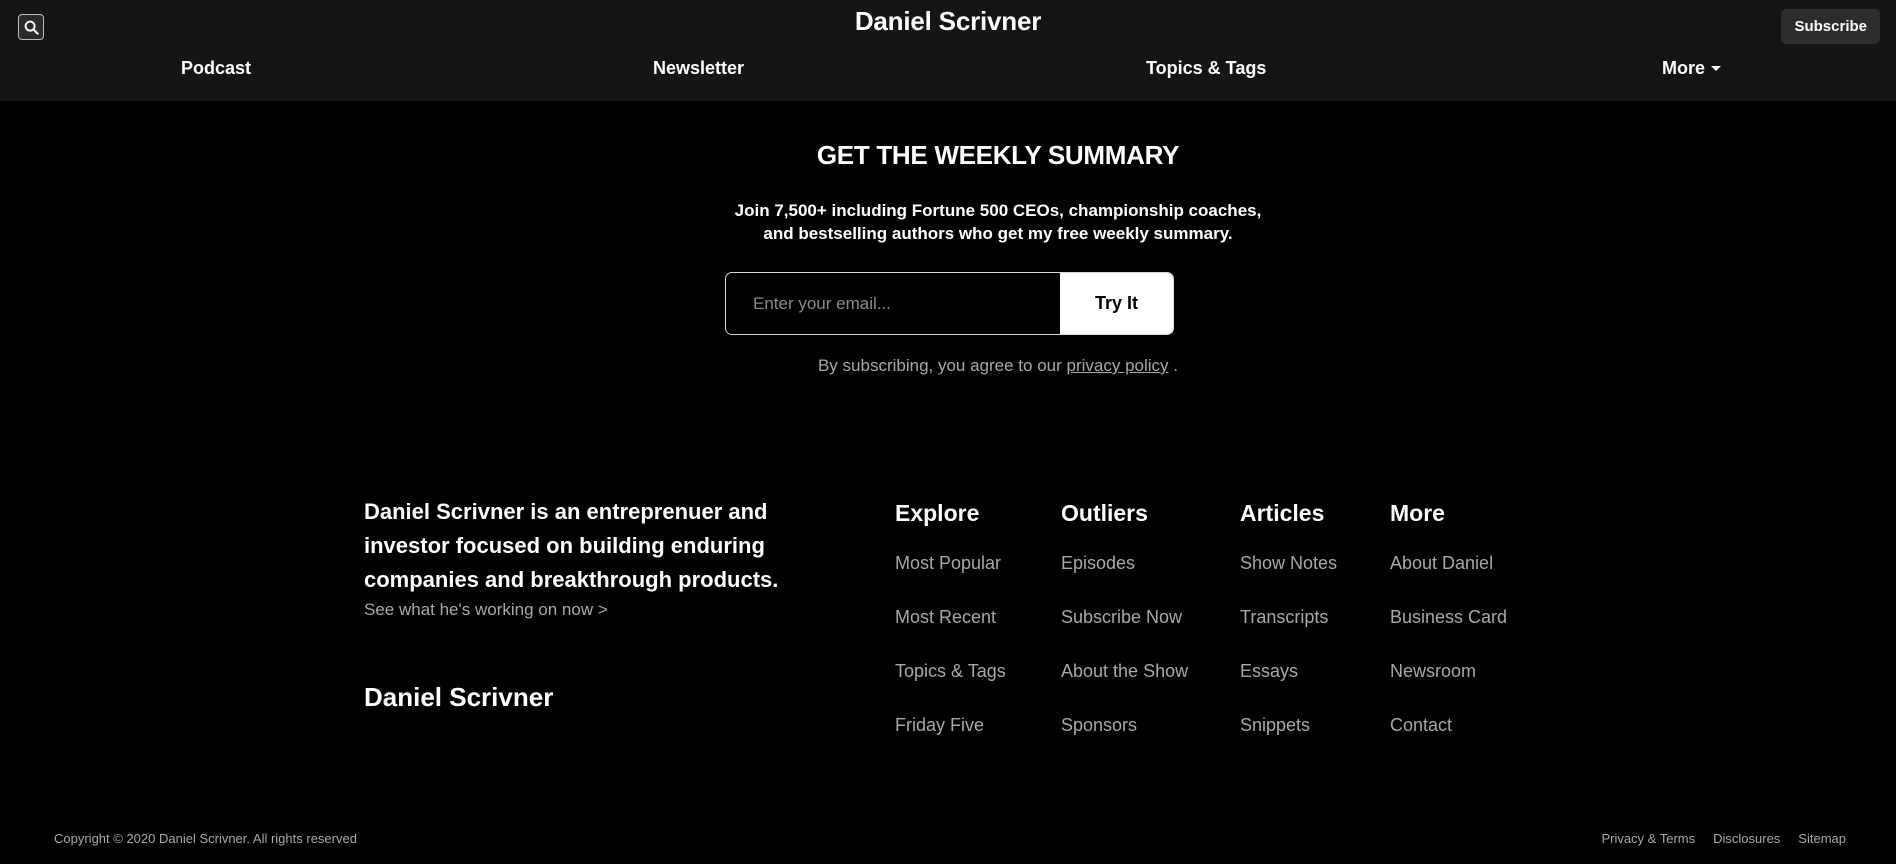  Describe the element at coordinates (1118, 365) in the screenshot. I see `privacy-policy-link: privacy policy` at that location.